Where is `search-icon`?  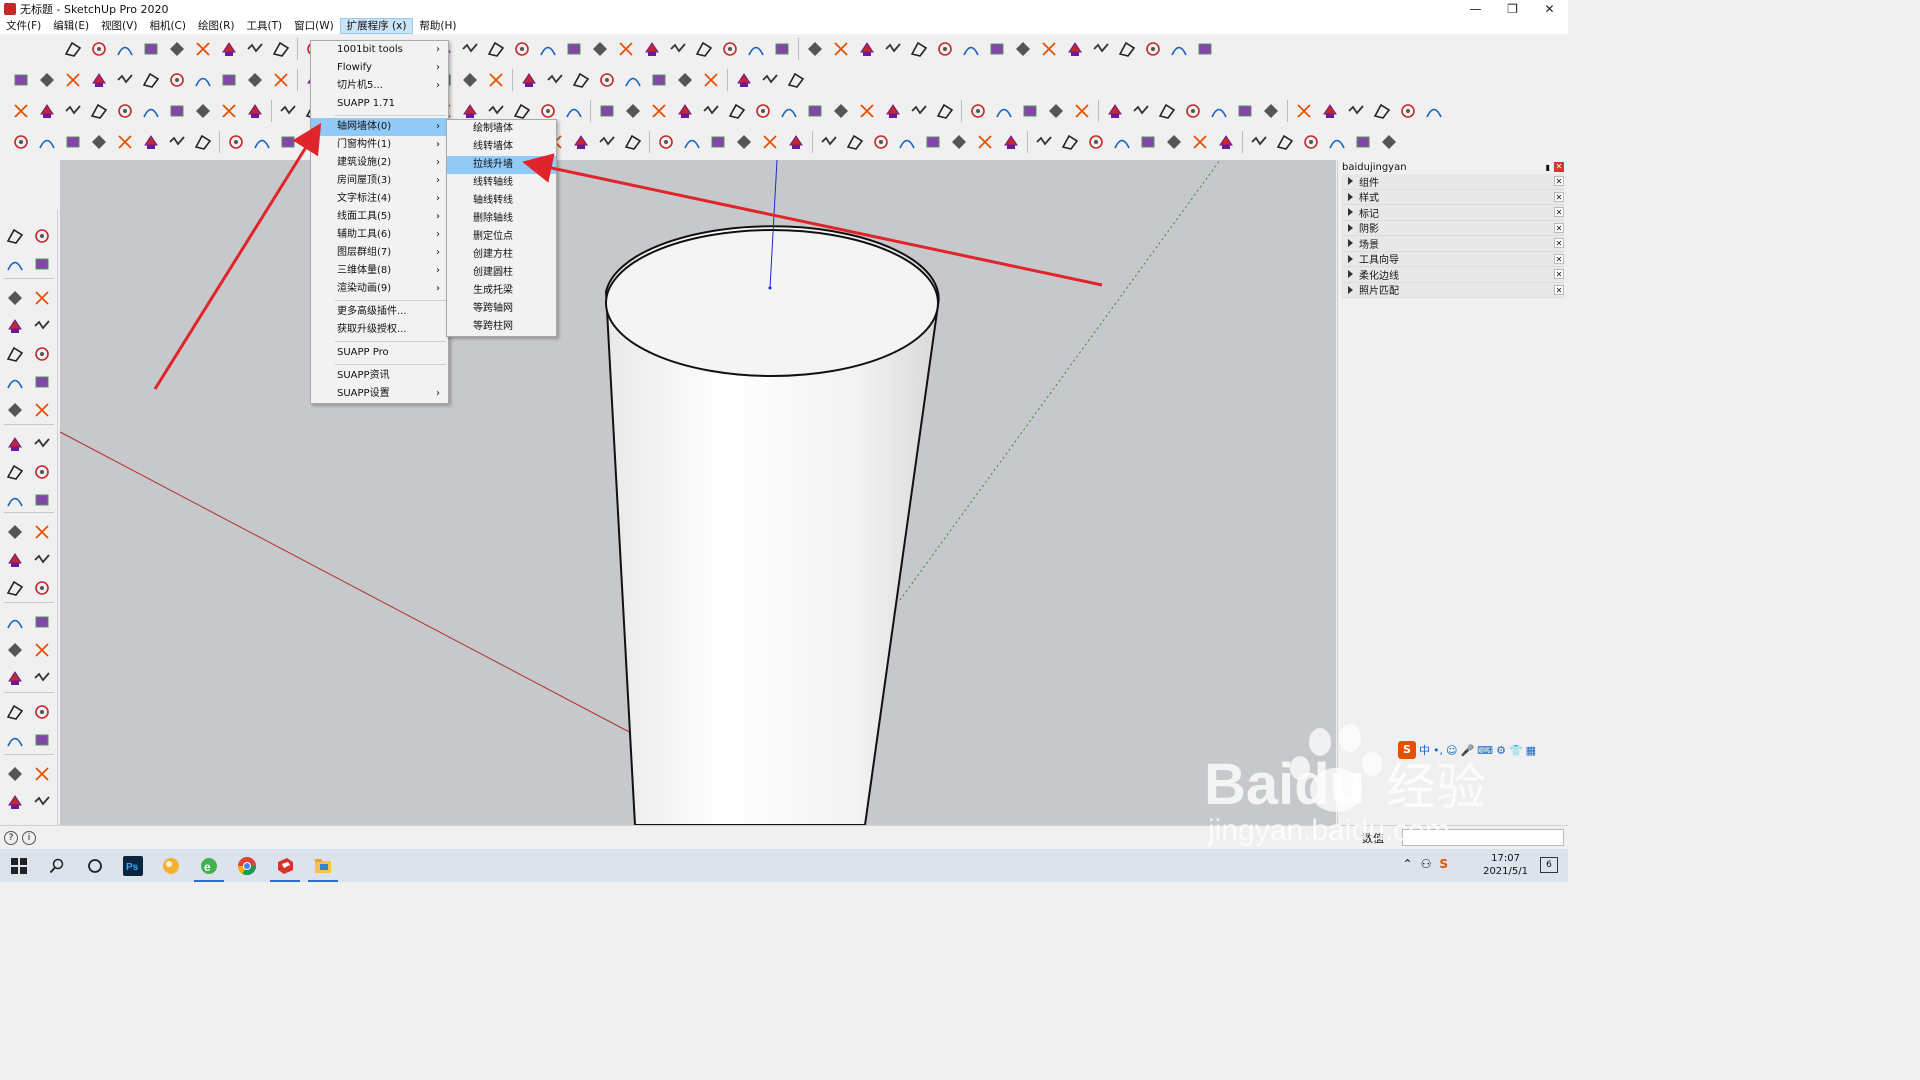 search-icon is located at coordinates (56, 865).